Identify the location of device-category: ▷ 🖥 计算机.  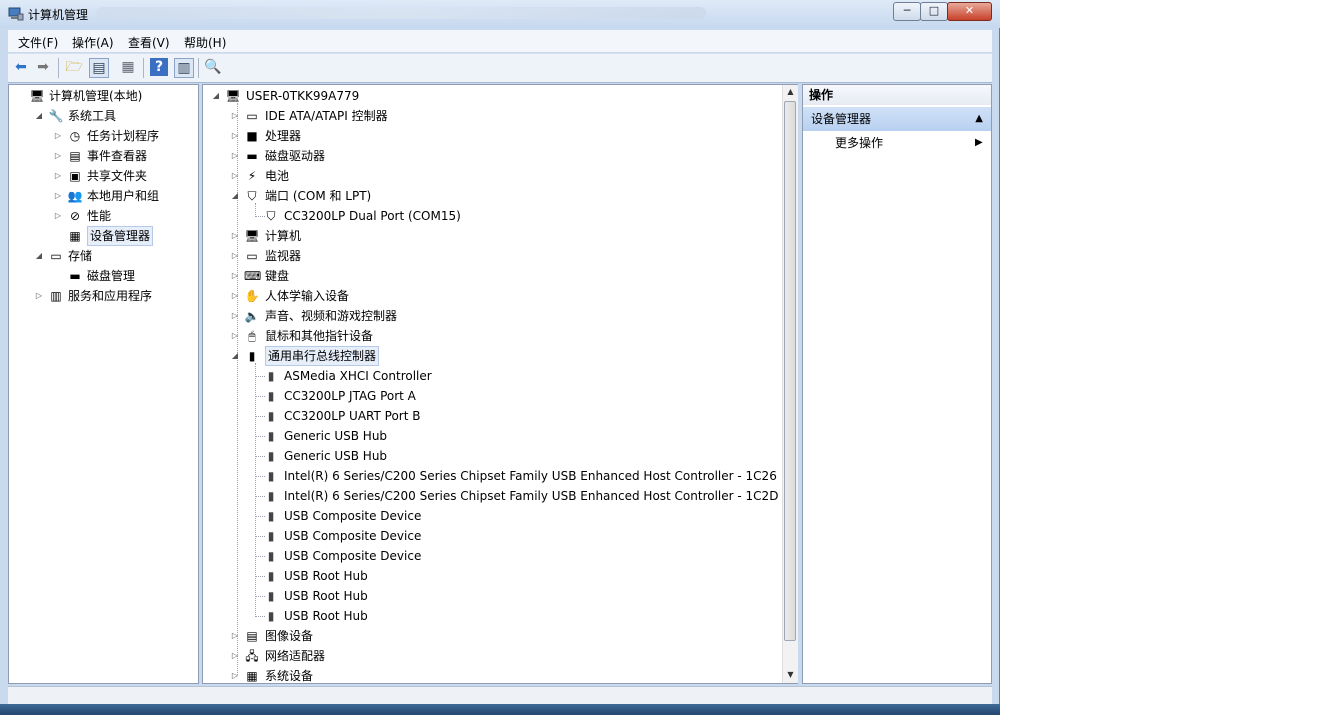
(493, 236).